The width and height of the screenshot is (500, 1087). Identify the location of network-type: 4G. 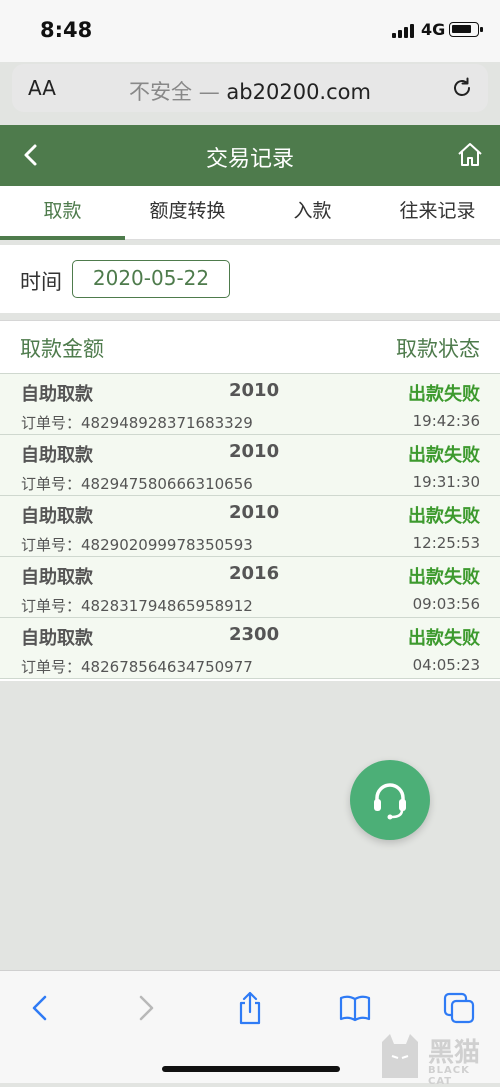
(433, 29).